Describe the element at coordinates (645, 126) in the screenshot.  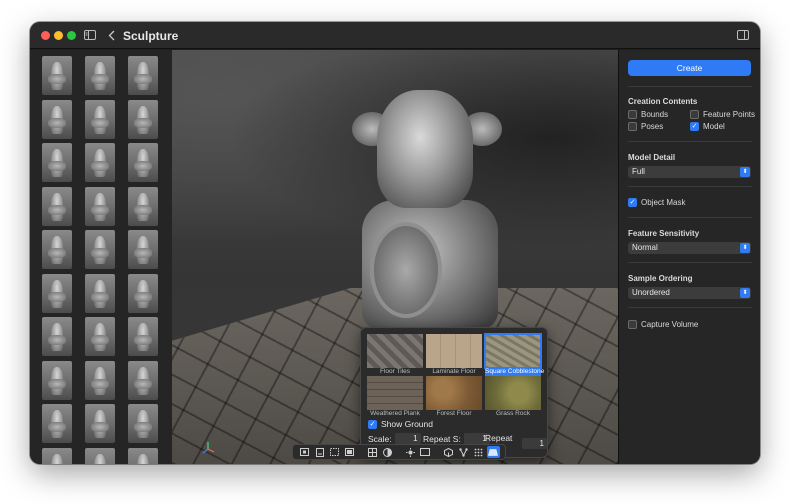
I see `poses-checkbox: Poses` at that location.